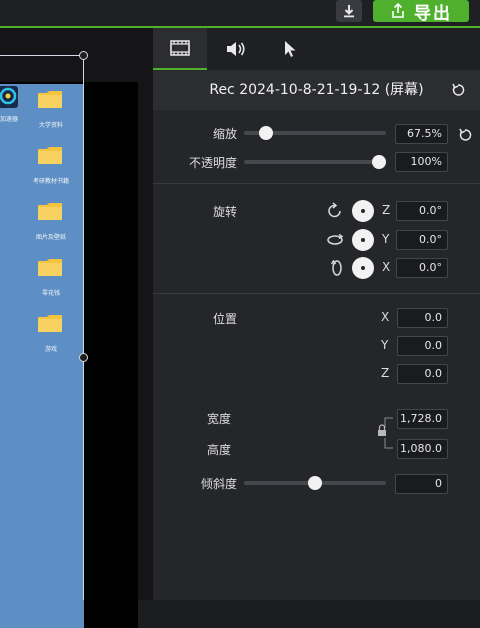 The image size is (480, 628). What do you see at coordinates (422, 211) in the screenshot?
I see `rotate-z-field: 0.0°` at bounding box center [422, 211].